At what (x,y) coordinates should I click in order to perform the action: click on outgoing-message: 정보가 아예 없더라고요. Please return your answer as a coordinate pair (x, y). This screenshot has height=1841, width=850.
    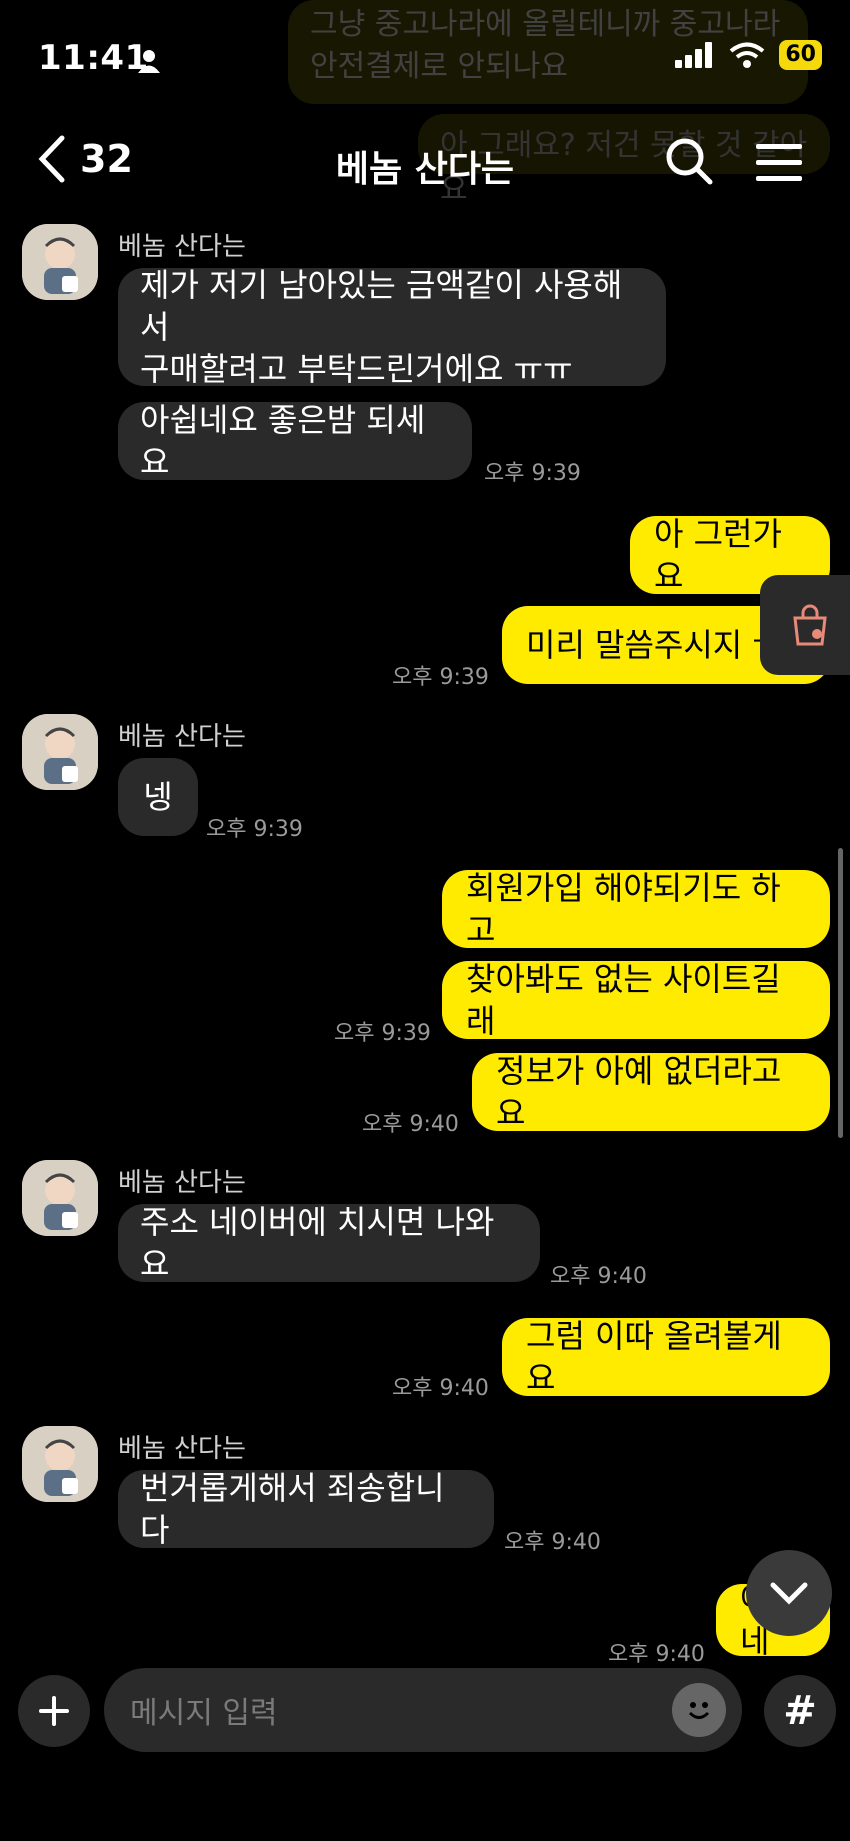
    Looking at the image, I should click on (651, 1092).